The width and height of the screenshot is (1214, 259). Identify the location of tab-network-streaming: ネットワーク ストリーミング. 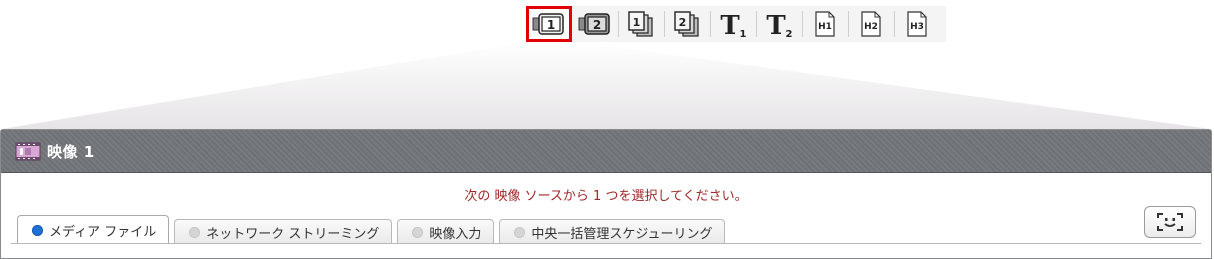
(283, 231).